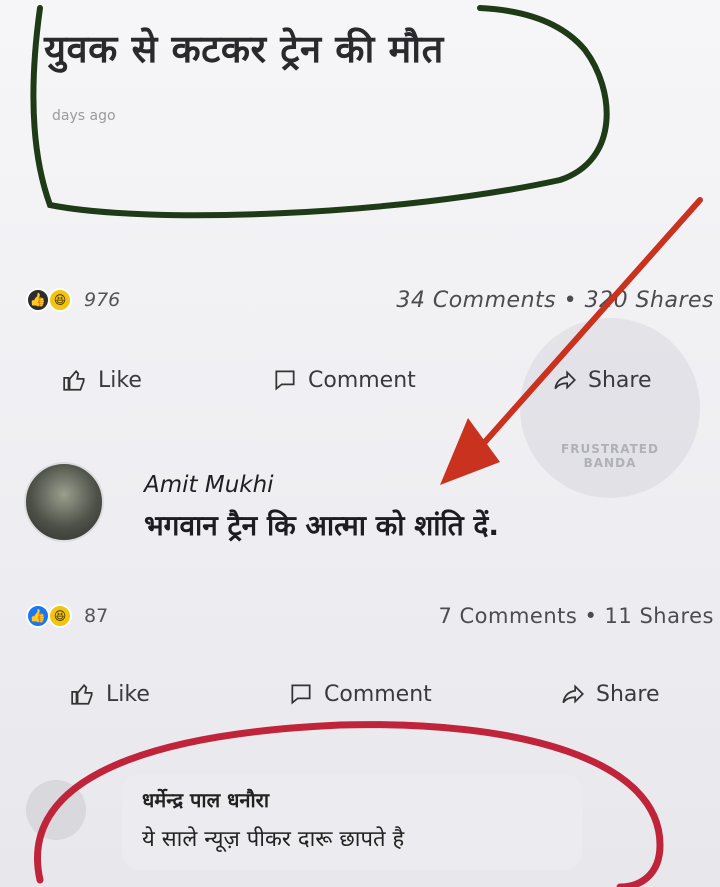 The width and height of the screenshot is (720, 887). I want to click on post-comment-button: Comment, so click(344, 380).